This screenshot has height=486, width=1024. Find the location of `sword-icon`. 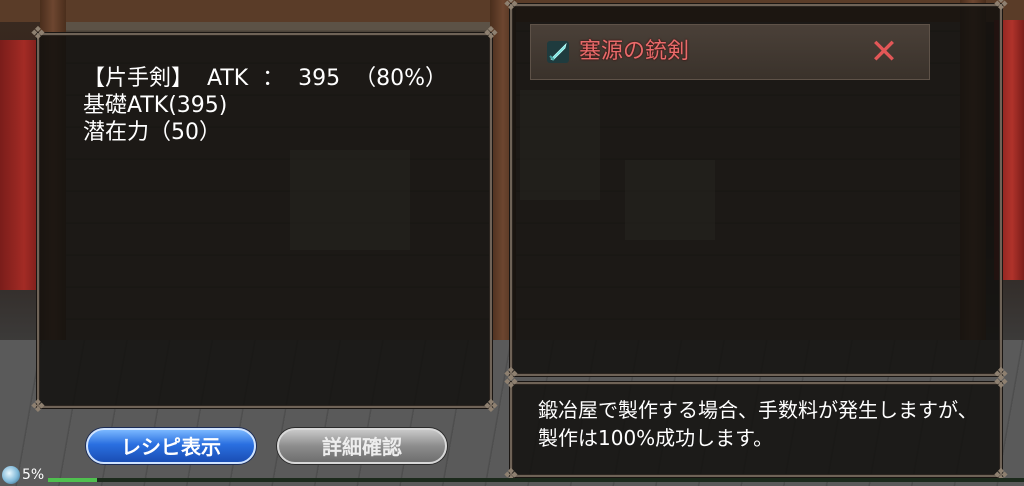

sword-icon is located at coordinates (558, 52).